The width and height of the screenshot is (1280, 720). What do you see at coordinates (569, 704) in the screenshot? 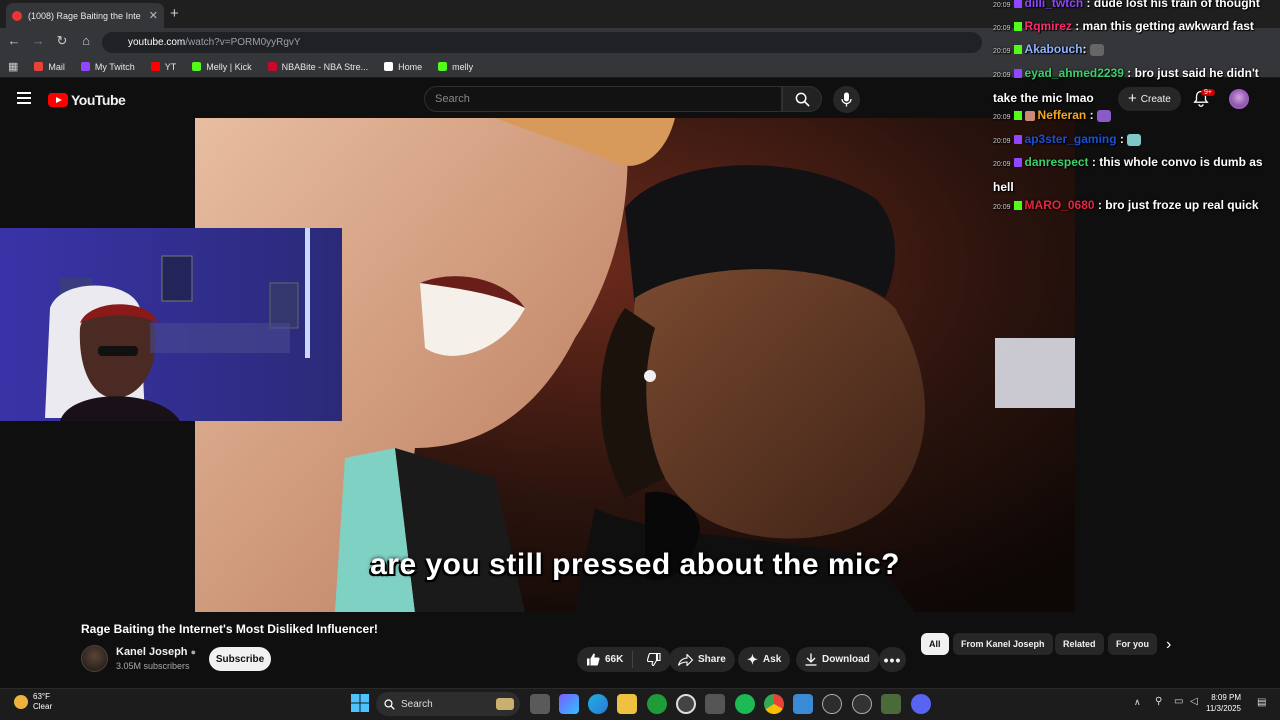
I see `copilot-icon` at bounding box center [569, 704].